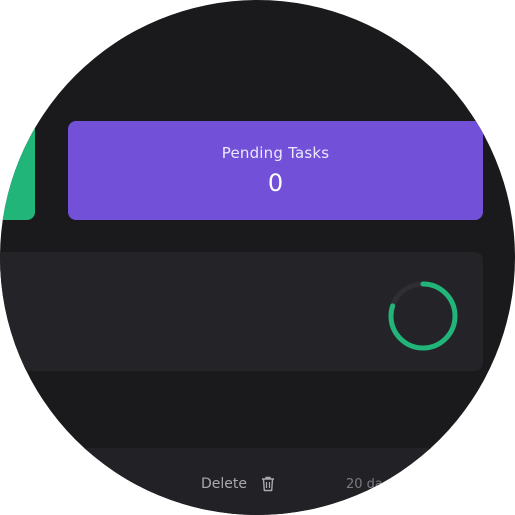  Describe the element at coordinates (275, 183) in the screenshot. I see `pending-tasks-count: 0` at that location.